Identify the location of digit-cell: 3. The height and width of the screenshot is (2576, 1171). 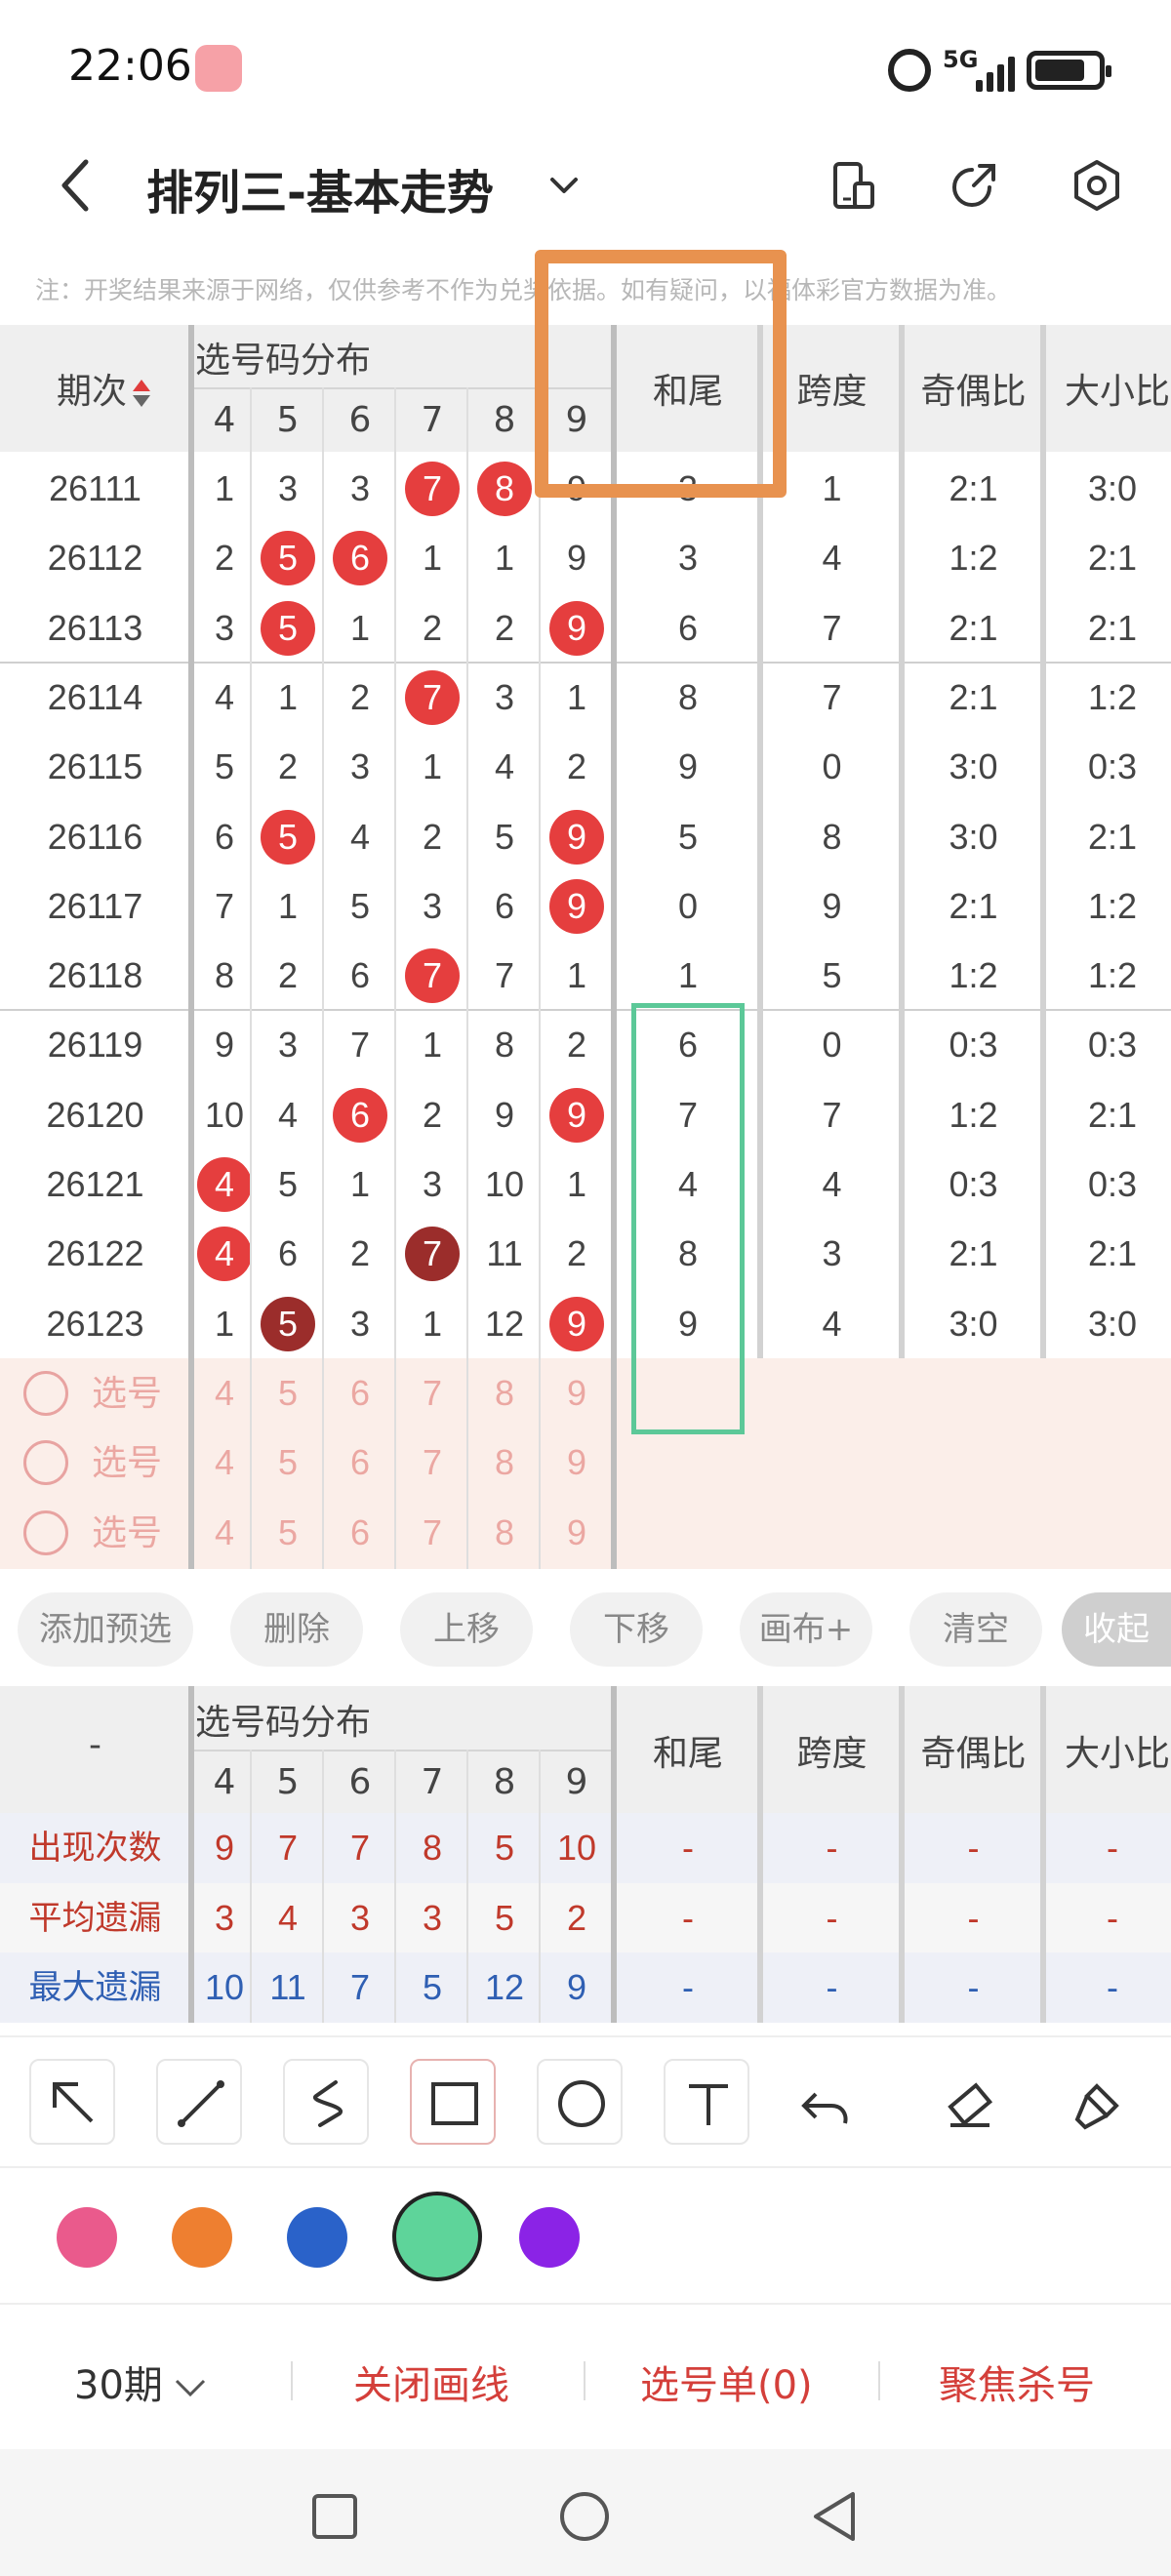
(288, 488).